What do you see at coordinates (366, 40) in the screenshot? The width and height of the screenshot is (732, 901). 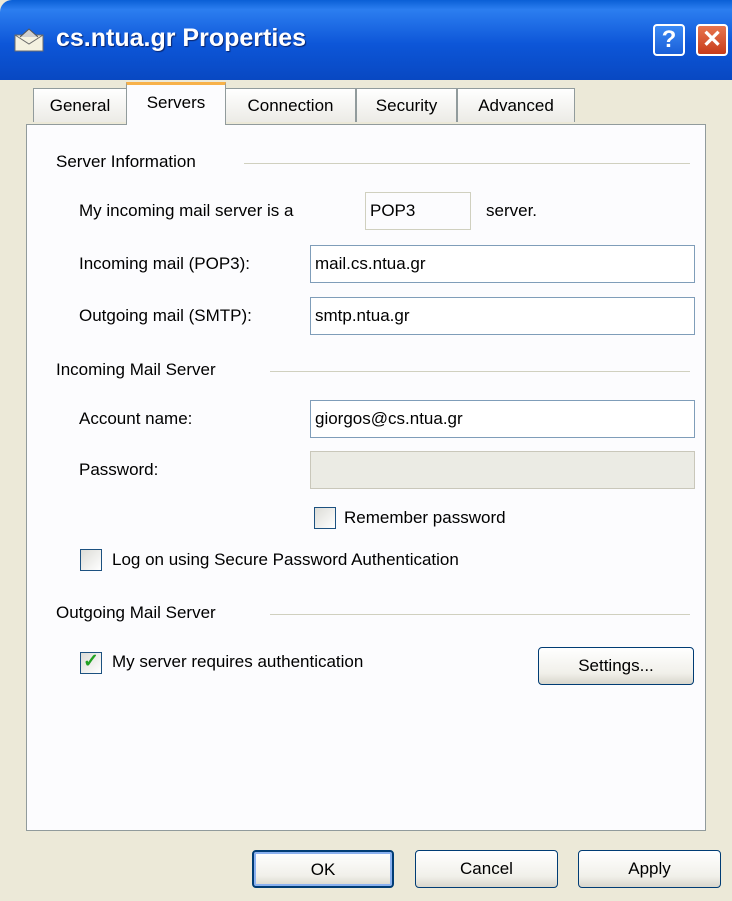 I see `title-bar: cs.ntua.gr Properties ? ✕` at bounding box center [366, 40].